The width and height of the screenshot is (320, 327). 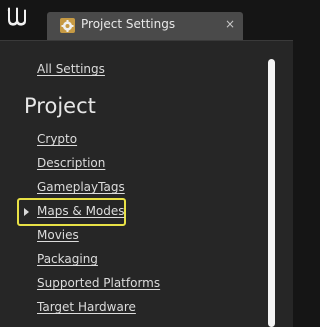 What do you see at coordinates (67, 25) in the screenshot?
I see `settings-gear-icon` at bounding box center [67, 25].